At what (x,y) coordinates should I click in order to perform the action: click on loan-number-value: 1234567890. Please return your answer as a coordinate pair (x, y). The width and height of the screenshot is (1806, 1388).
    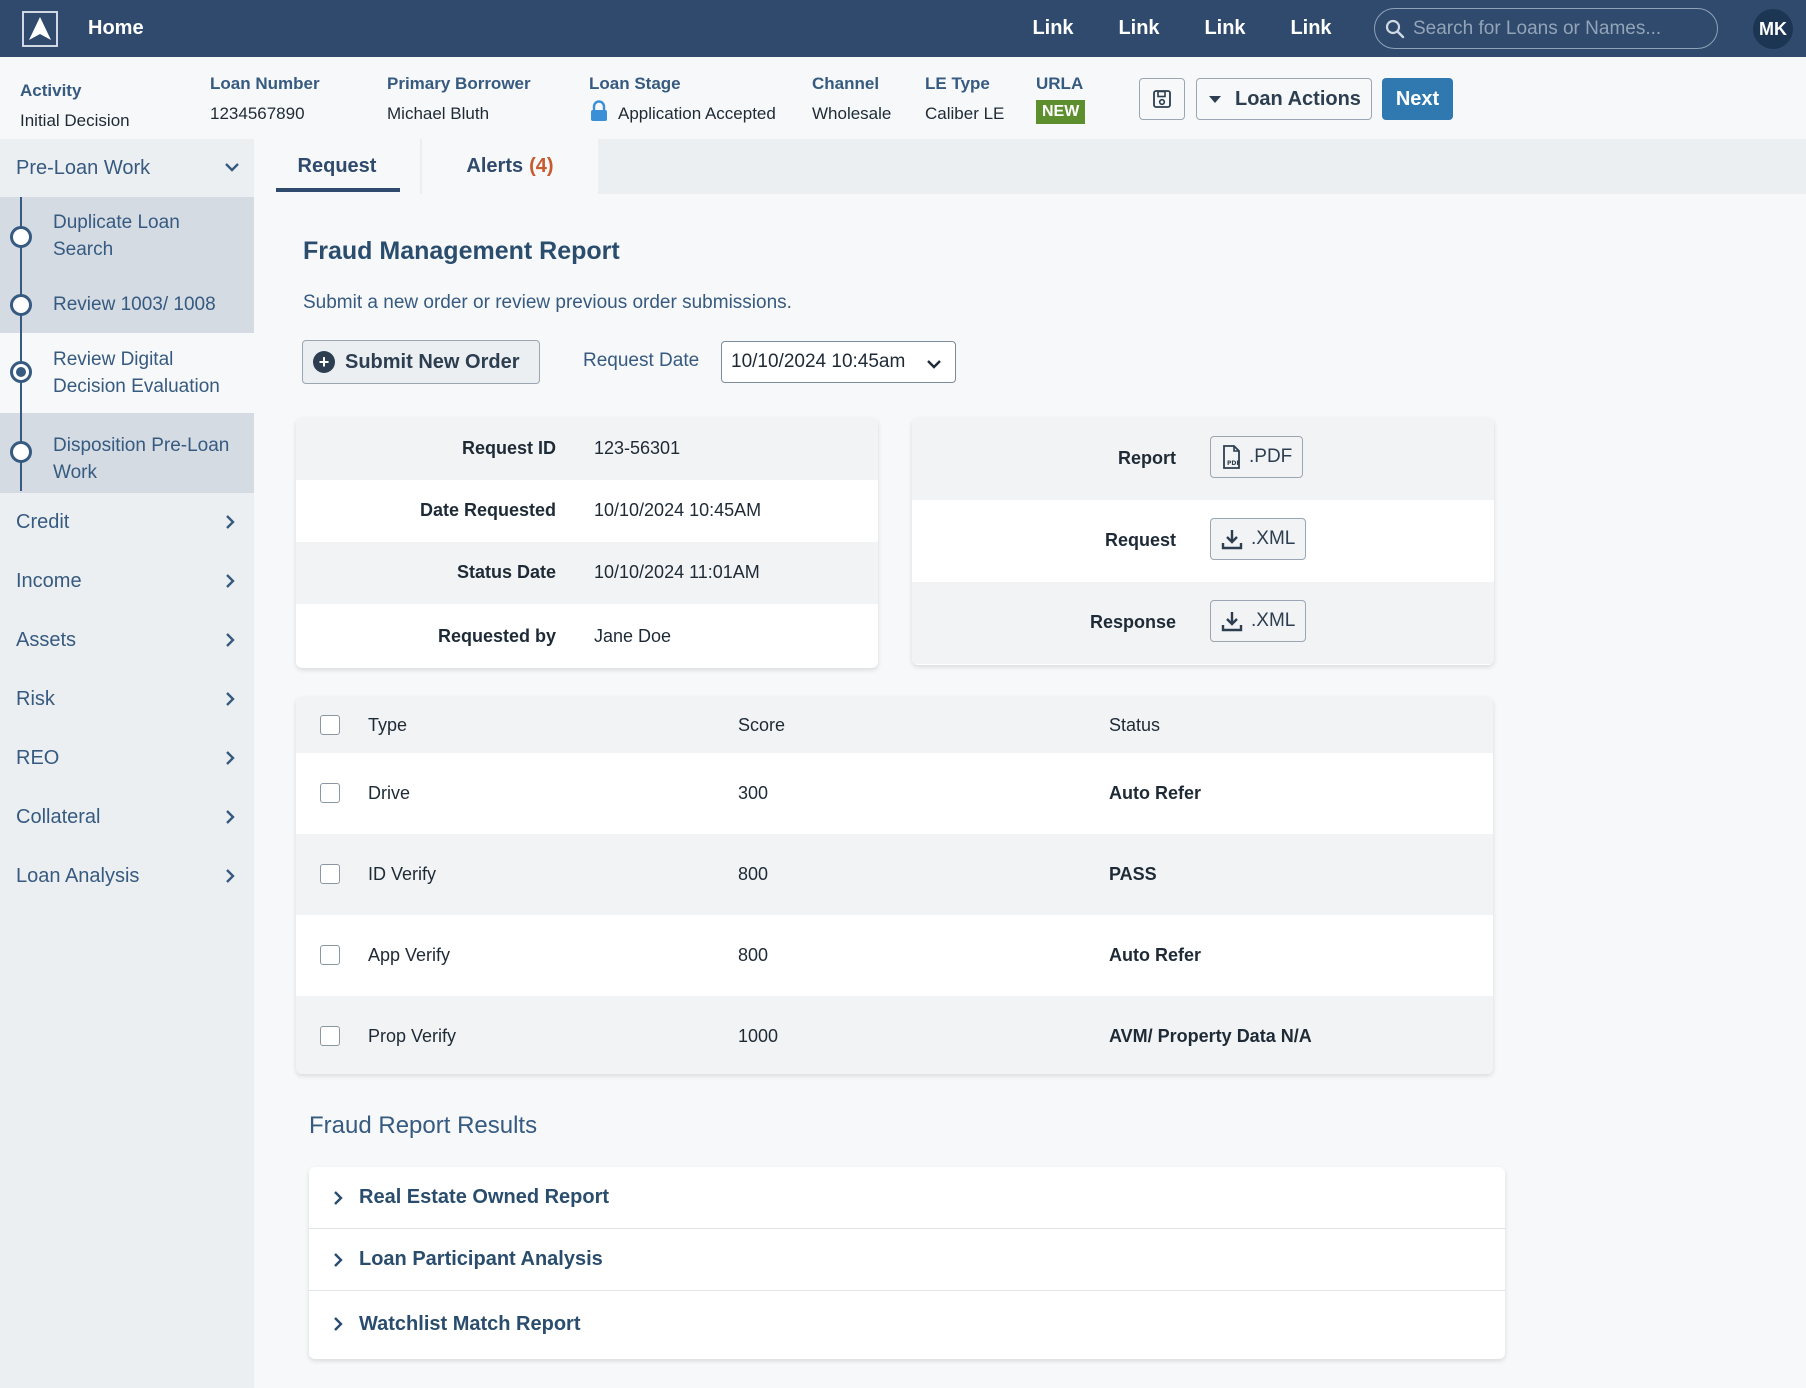
    Looking at the image, I should click on (257, 113).